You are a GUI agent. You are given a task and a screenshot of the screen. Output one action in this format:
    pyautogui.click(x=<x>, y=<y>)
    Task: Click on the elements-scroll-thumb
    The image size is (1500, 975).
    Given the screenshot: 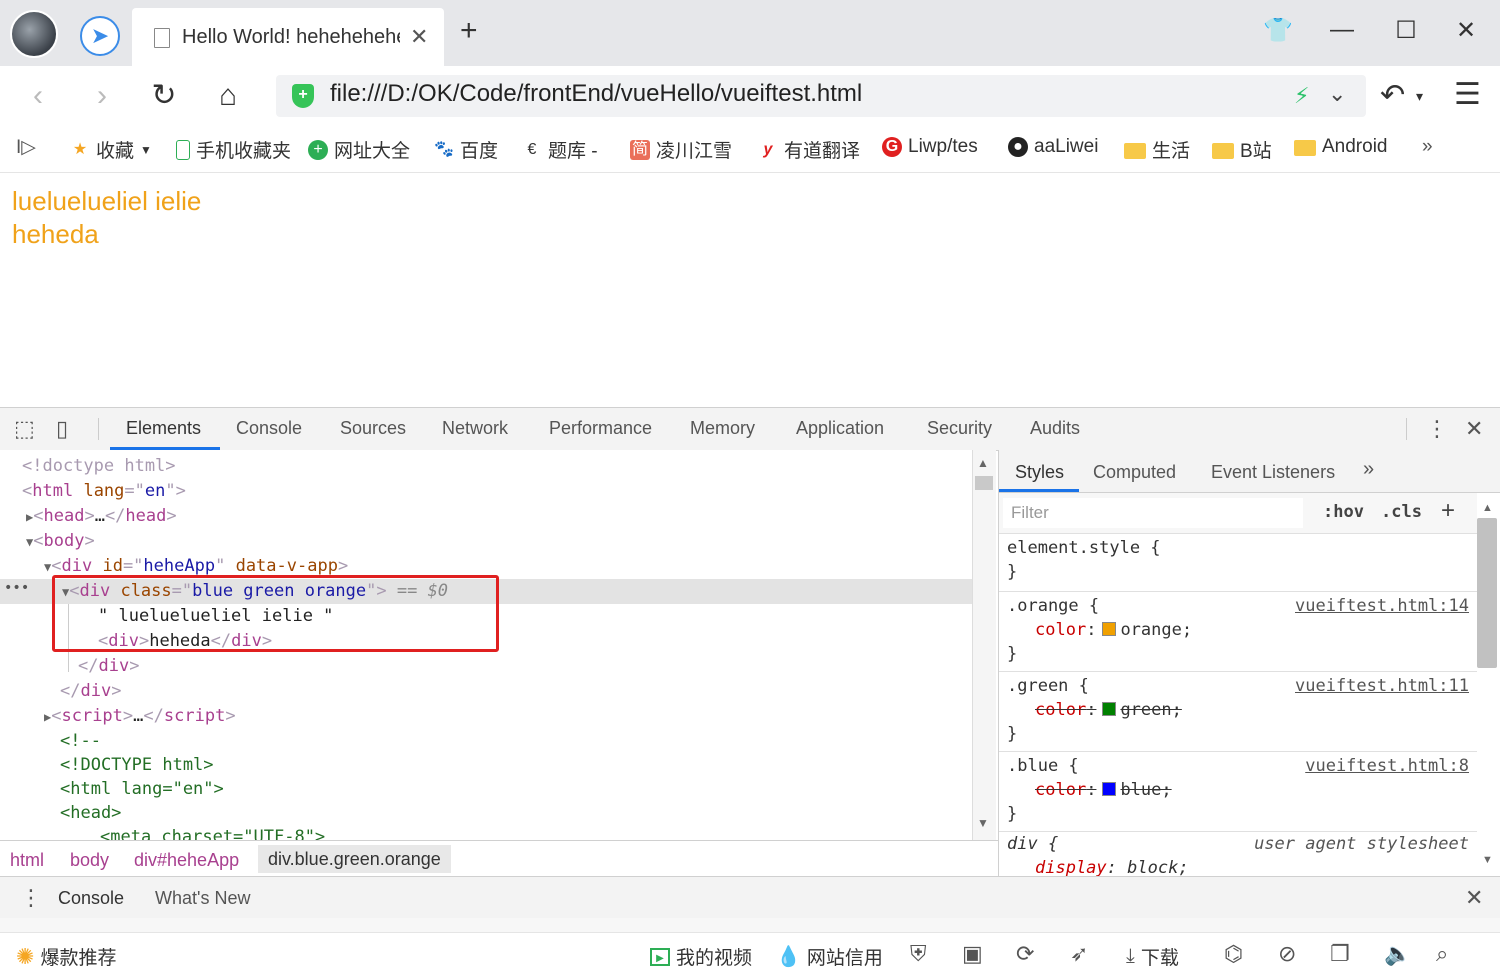 What is the action you would take?
    pyautogui.click(x=984, y=483)
    